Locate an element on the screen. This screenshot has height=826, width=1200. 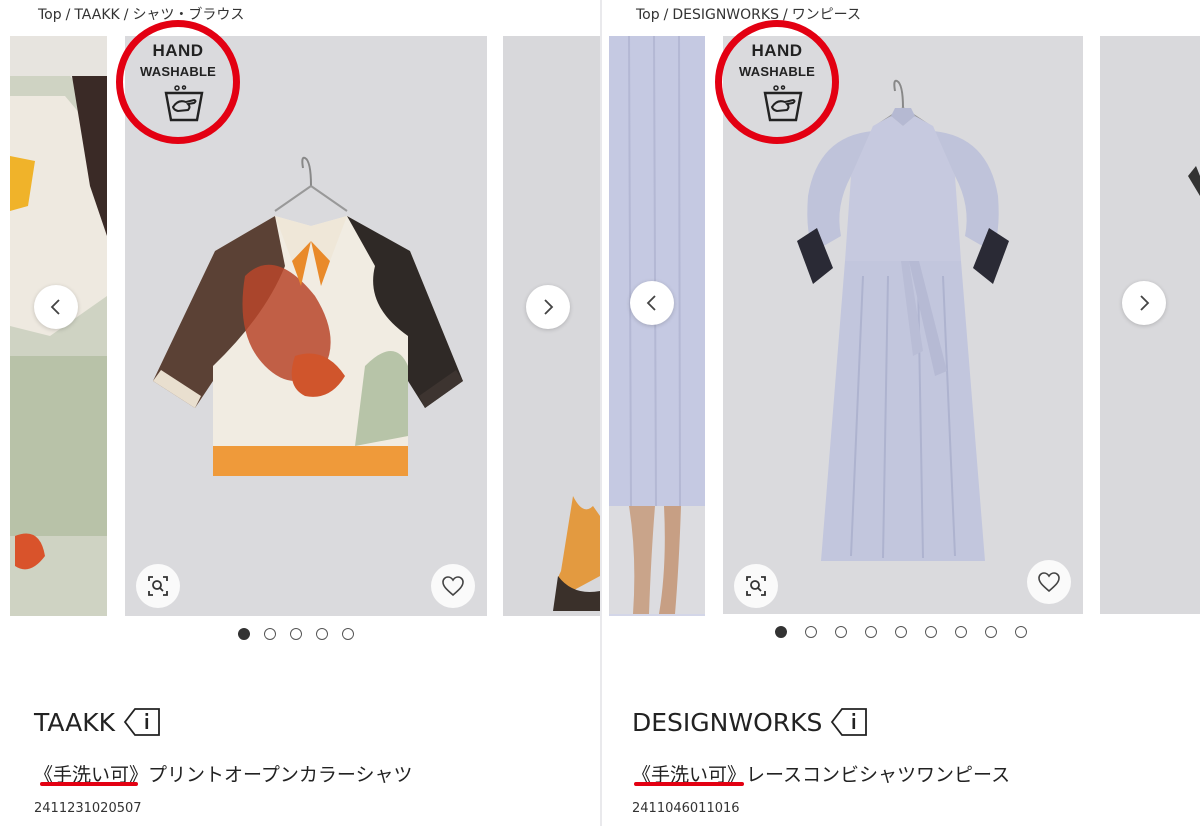
next-slide-image is located at coordinates (1150, 325).